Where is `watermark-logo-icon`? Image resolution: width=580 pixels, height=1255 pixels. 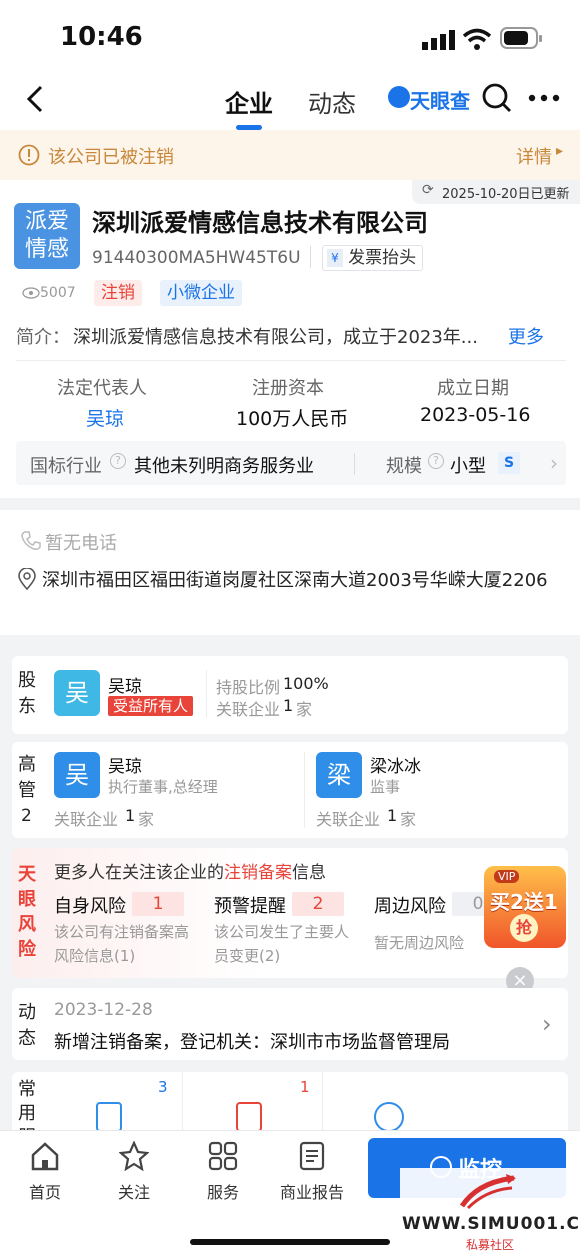
watermark-logo-icon is located at coordinates (487, 1192).